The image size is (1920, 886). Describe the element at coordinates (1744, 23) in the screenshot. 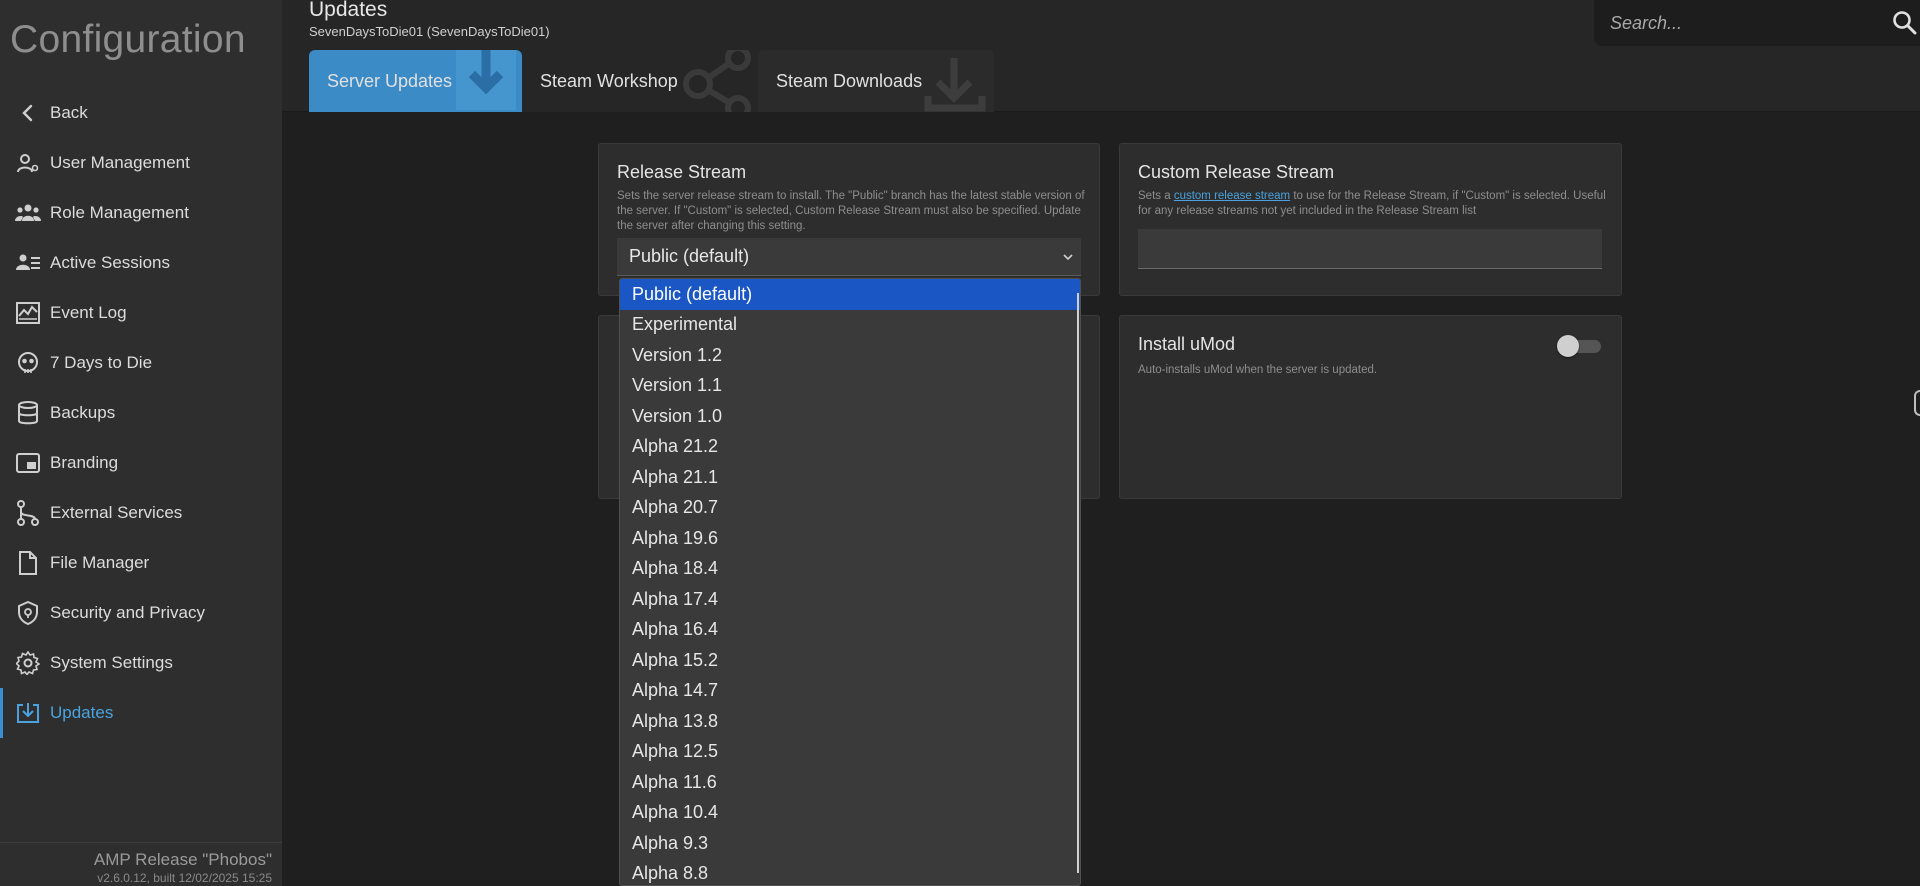

I see `search-input` at that location.